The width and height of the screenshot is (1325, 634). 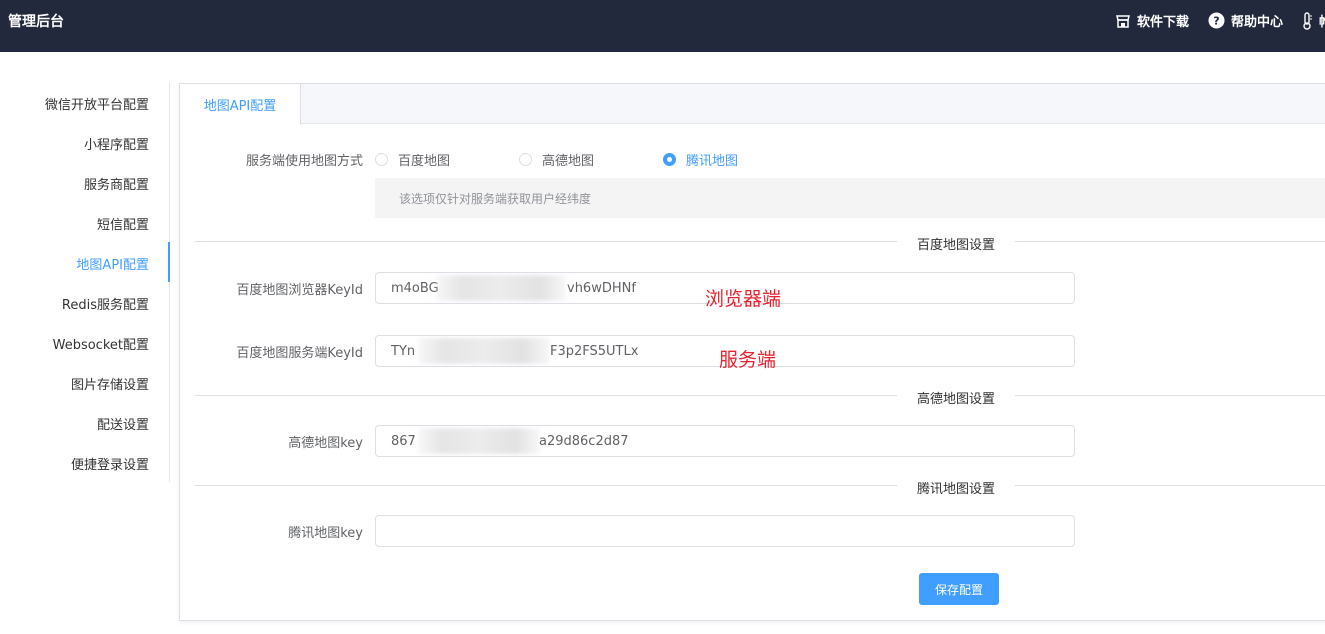 What do you see at coordinates (1307, 20) in the screenshot?
I see `thermometer-icon` at bounding box center [1307, 20].